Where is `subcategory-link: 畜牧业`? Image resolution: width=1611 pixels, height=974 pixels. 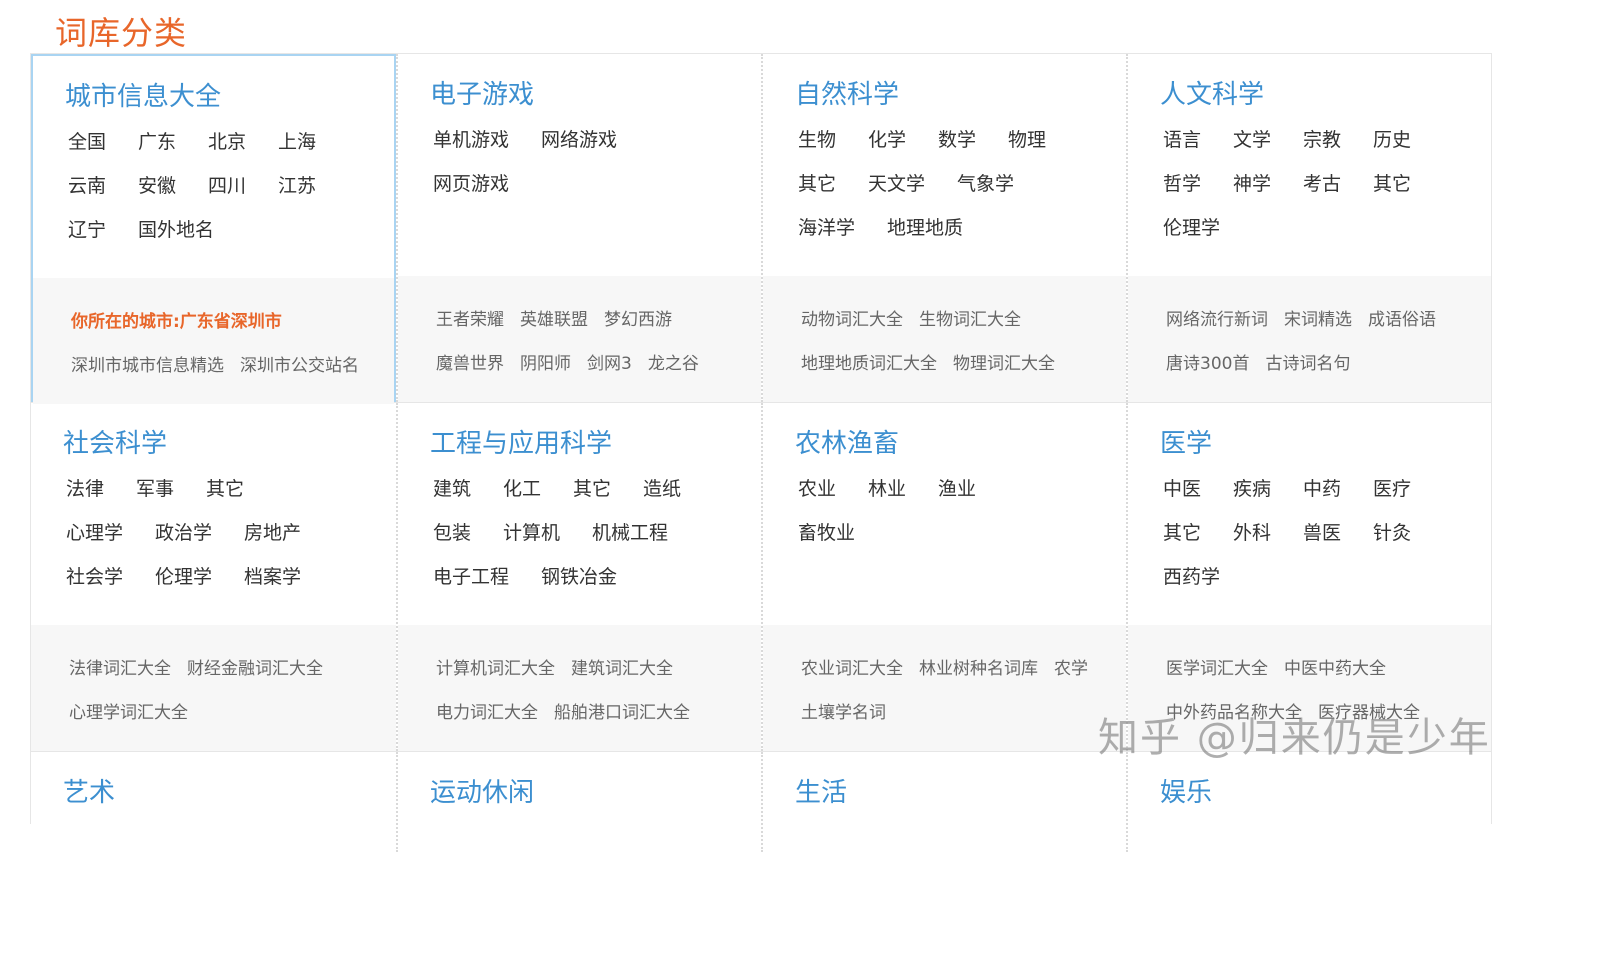
subcategory-link: 畜牧业 is located at coordinates (826, 533).